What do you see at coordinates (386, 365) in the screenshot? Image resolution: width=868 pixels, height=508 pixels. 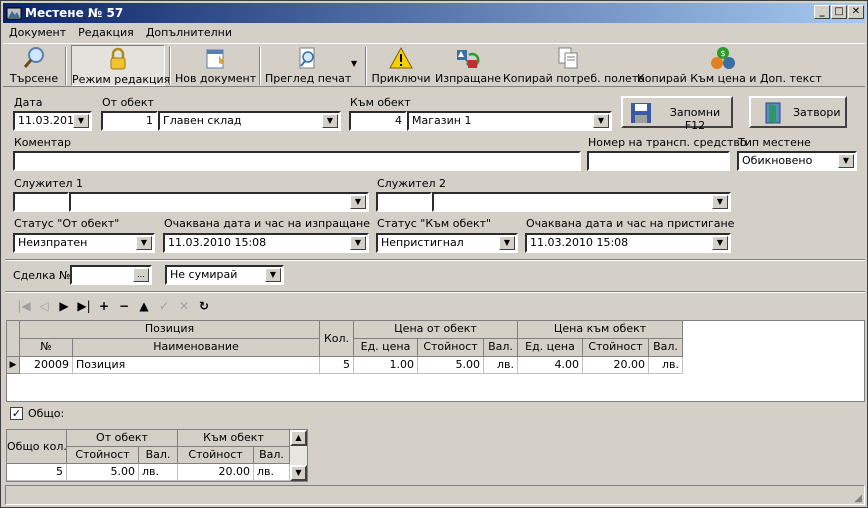 I see `cell-from-unit: 1.00` at bounding box center [386, 365].